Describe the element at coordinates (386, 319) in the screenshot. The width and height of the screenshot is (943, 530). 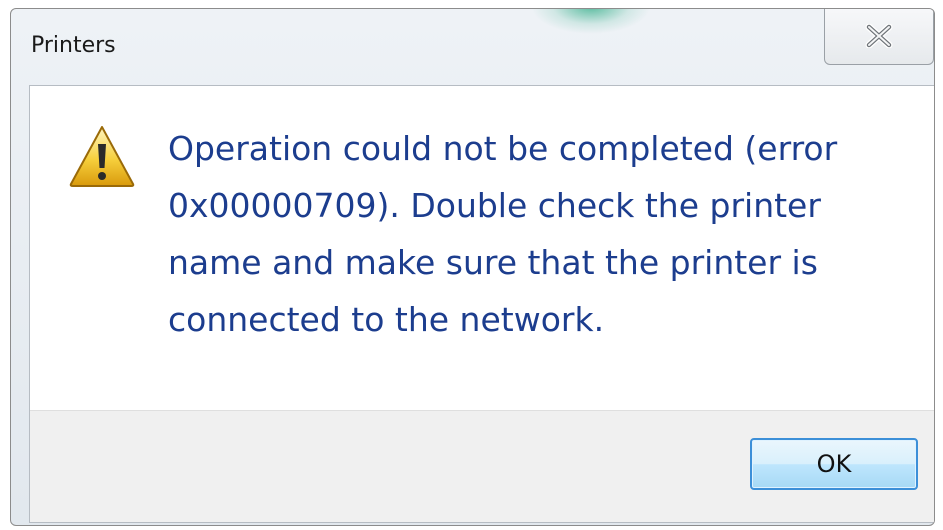
I see `message-line: connected to the network.` at that location.